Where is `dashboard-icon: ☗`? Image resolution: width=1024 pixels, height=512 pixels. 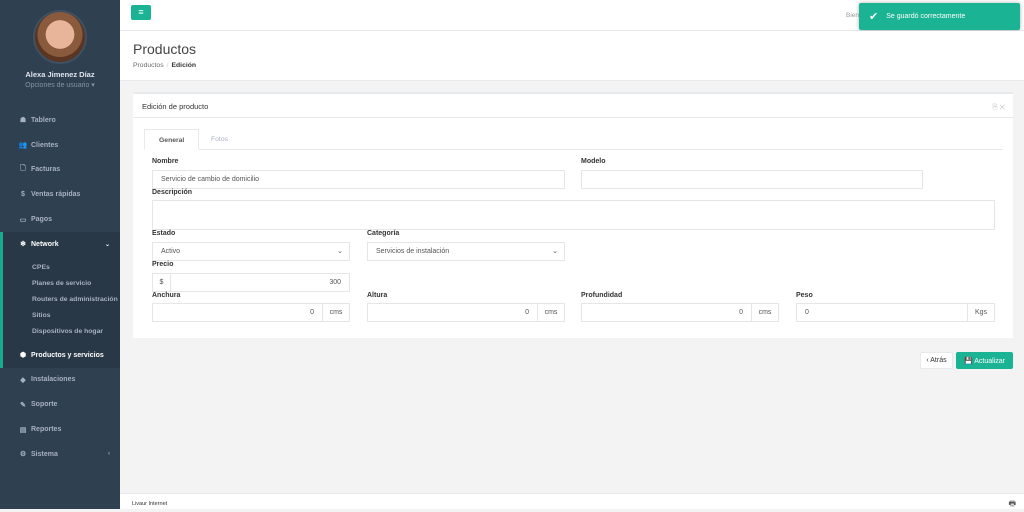
dashboard-icon: ☗ is located at coordinates (23, 121).